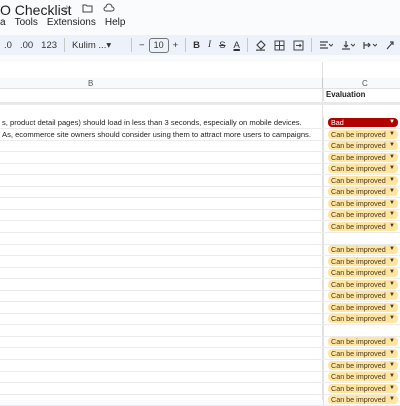  Describe the element at coordinates (237, 45) in the screenshot. I see `text-color-button: A` at that location.